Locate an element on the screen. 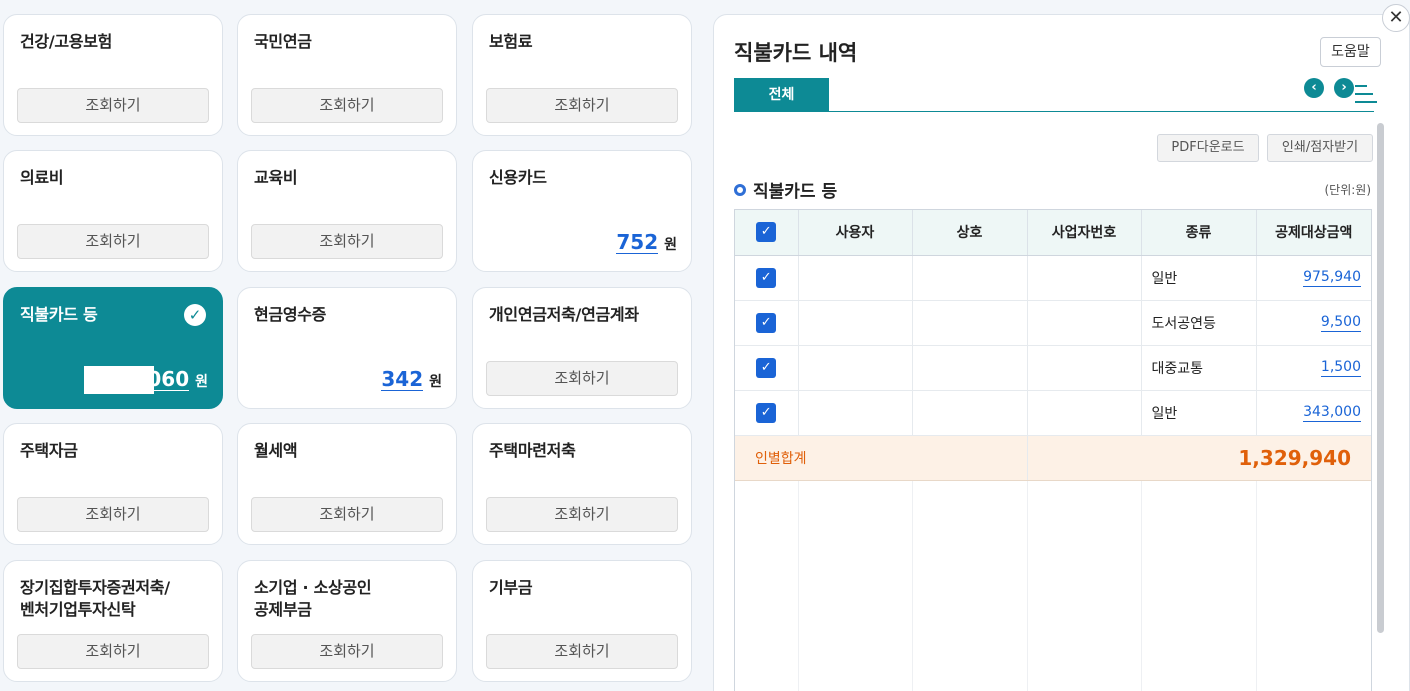  card-amount: 060 원 is located at coordinates (177, 379).